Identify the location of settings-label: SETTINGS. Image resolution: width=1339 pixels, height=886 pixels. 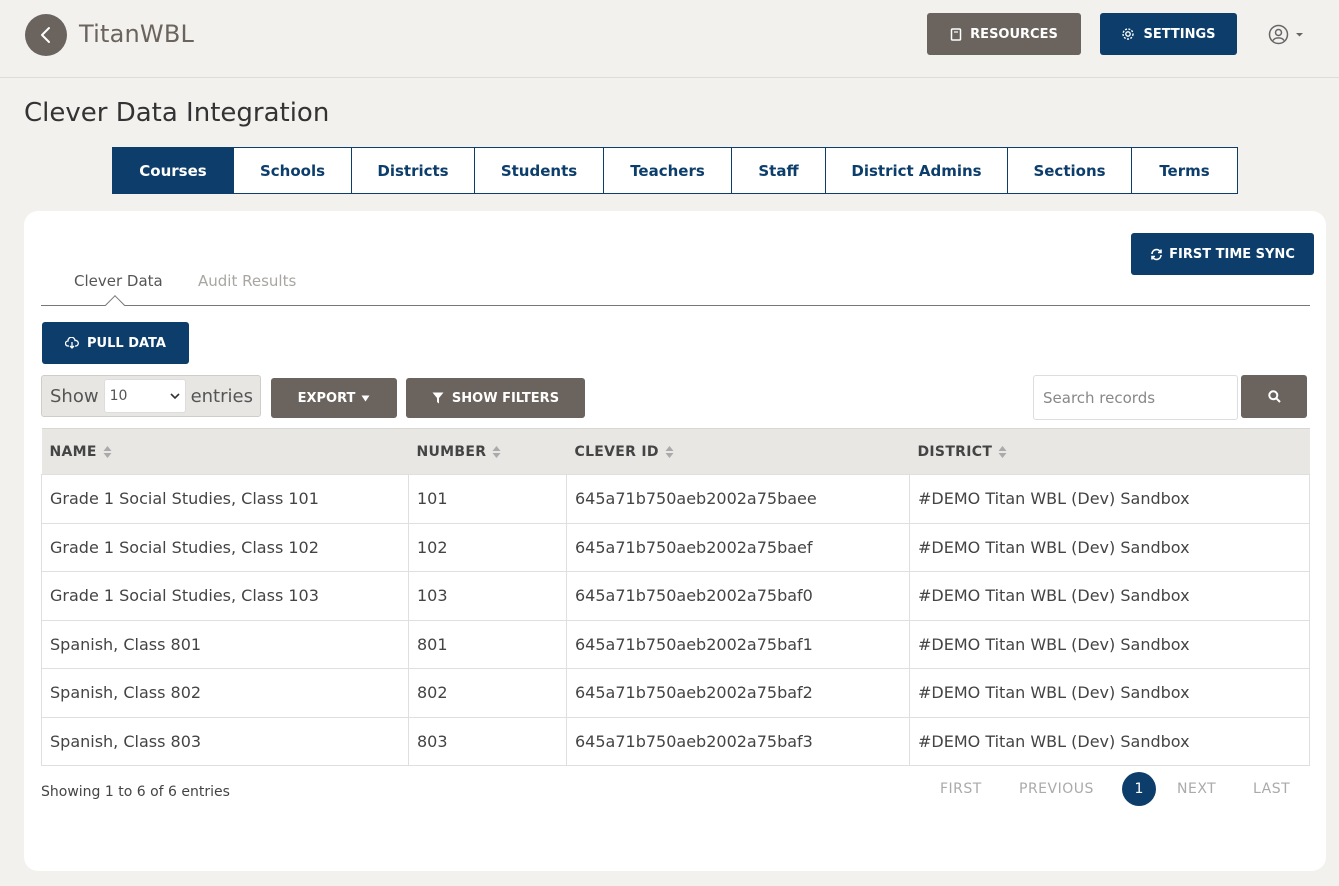
(1179, 34).